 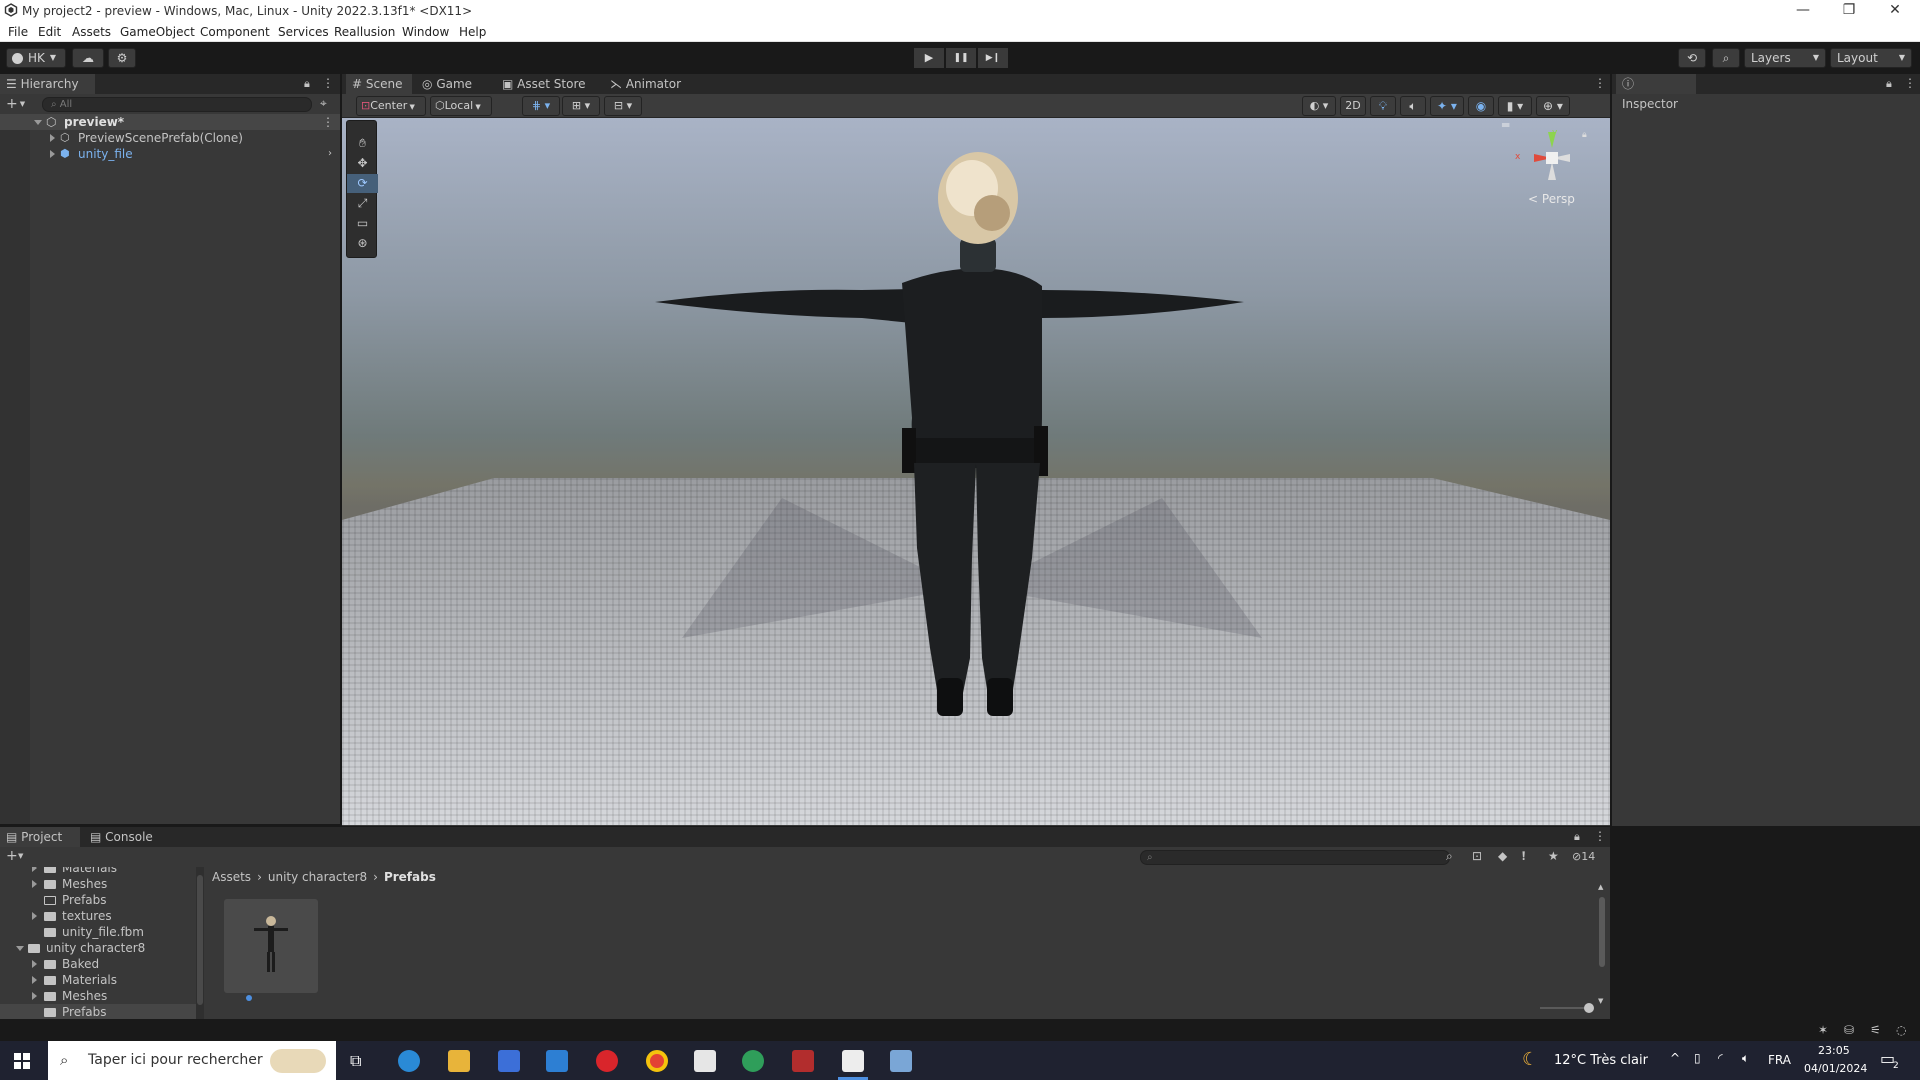 What do you see at coordinates (362, 183) in the screenshot?
I see `rotate-tool-button: ⟳` at bounding box center [362, 183].